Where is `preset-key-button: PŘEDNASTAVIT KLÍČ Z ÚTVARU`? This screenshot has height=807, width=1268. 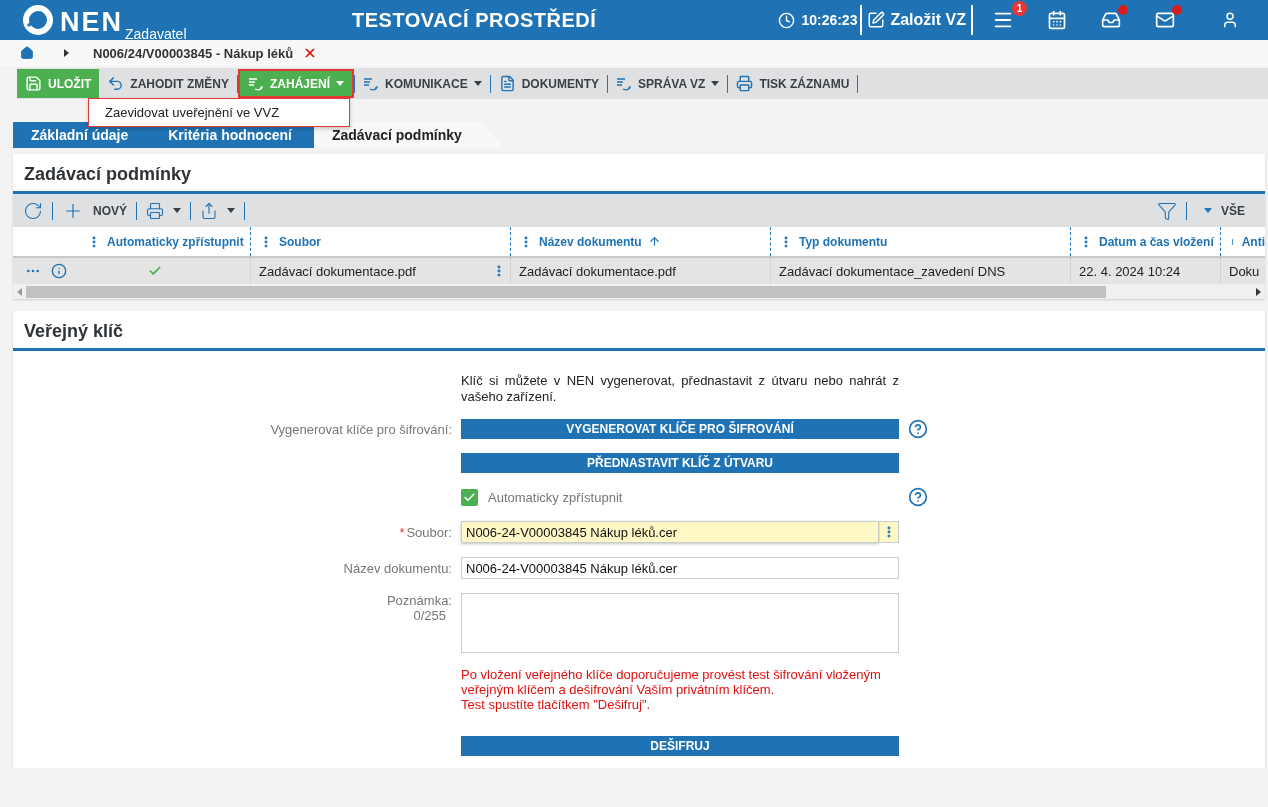 preset-key-button: PŘEDNASTAVIT KLÍČ Z ÚTVARU is located at coordinates (680, 463).